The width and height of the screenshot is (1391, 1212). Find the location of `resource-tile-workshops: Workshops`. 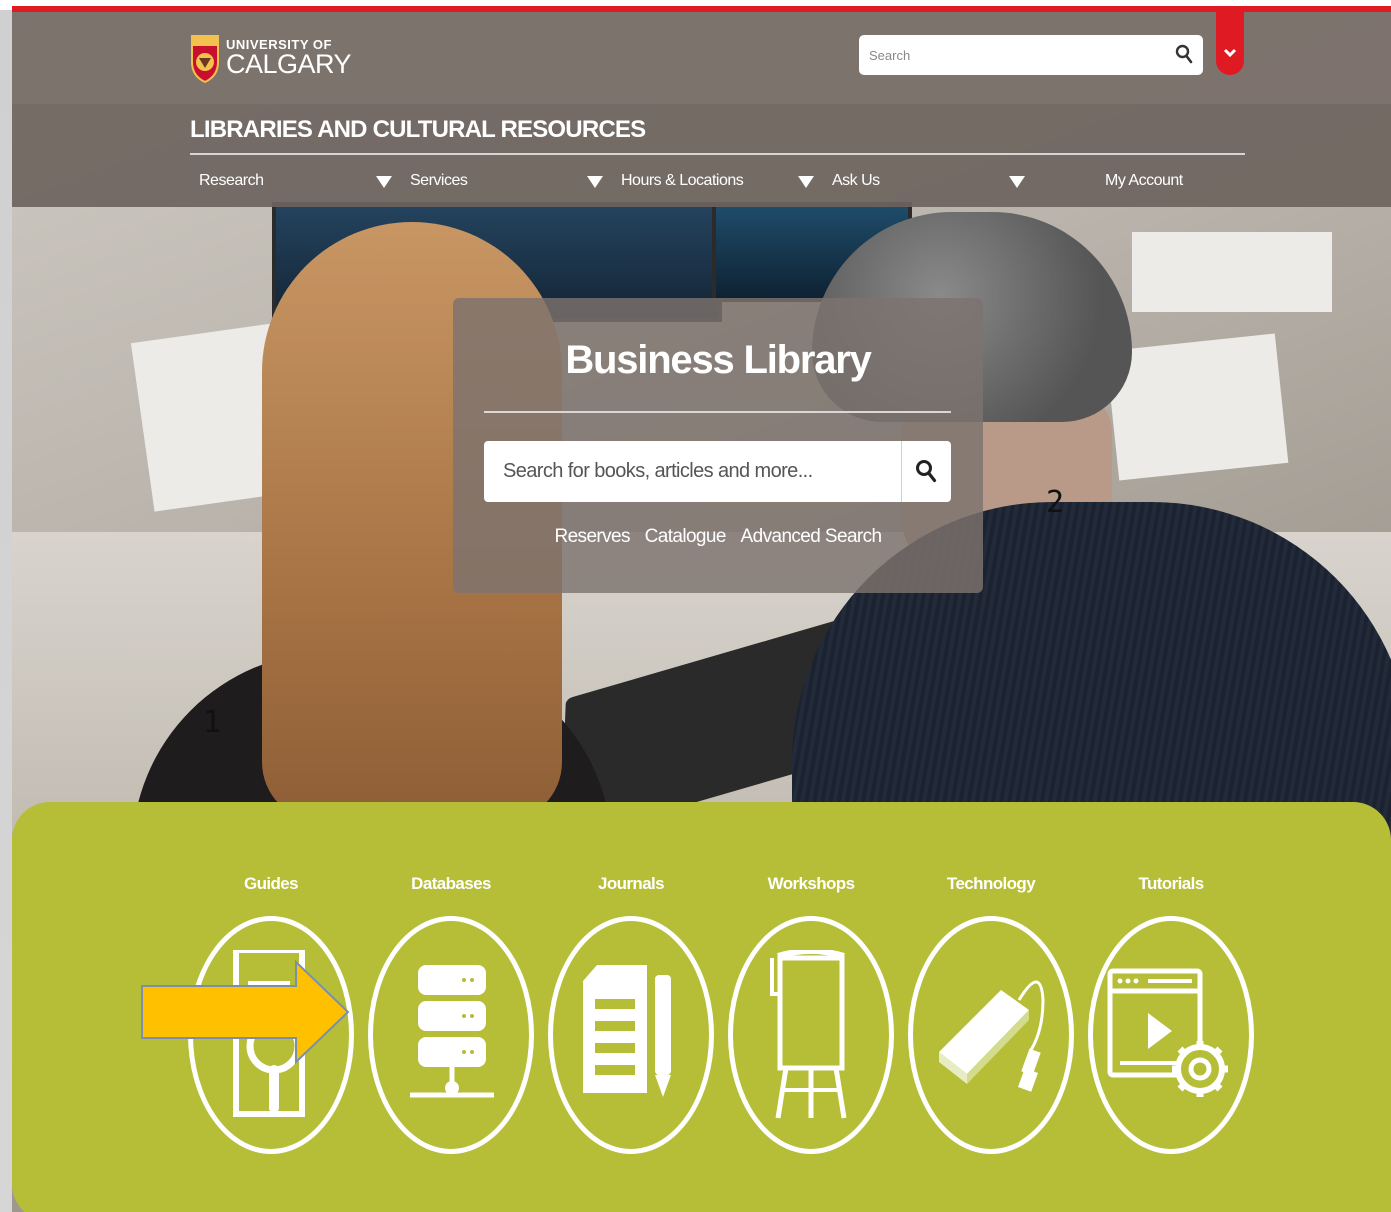

resource-tile-workshops: Workshops is located at coordinates (811, 1014).